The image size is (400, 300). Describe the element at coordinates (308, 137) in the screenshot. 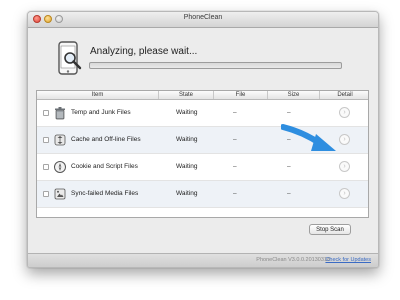

I see `blue-pointer-arrow-icon` at that location.